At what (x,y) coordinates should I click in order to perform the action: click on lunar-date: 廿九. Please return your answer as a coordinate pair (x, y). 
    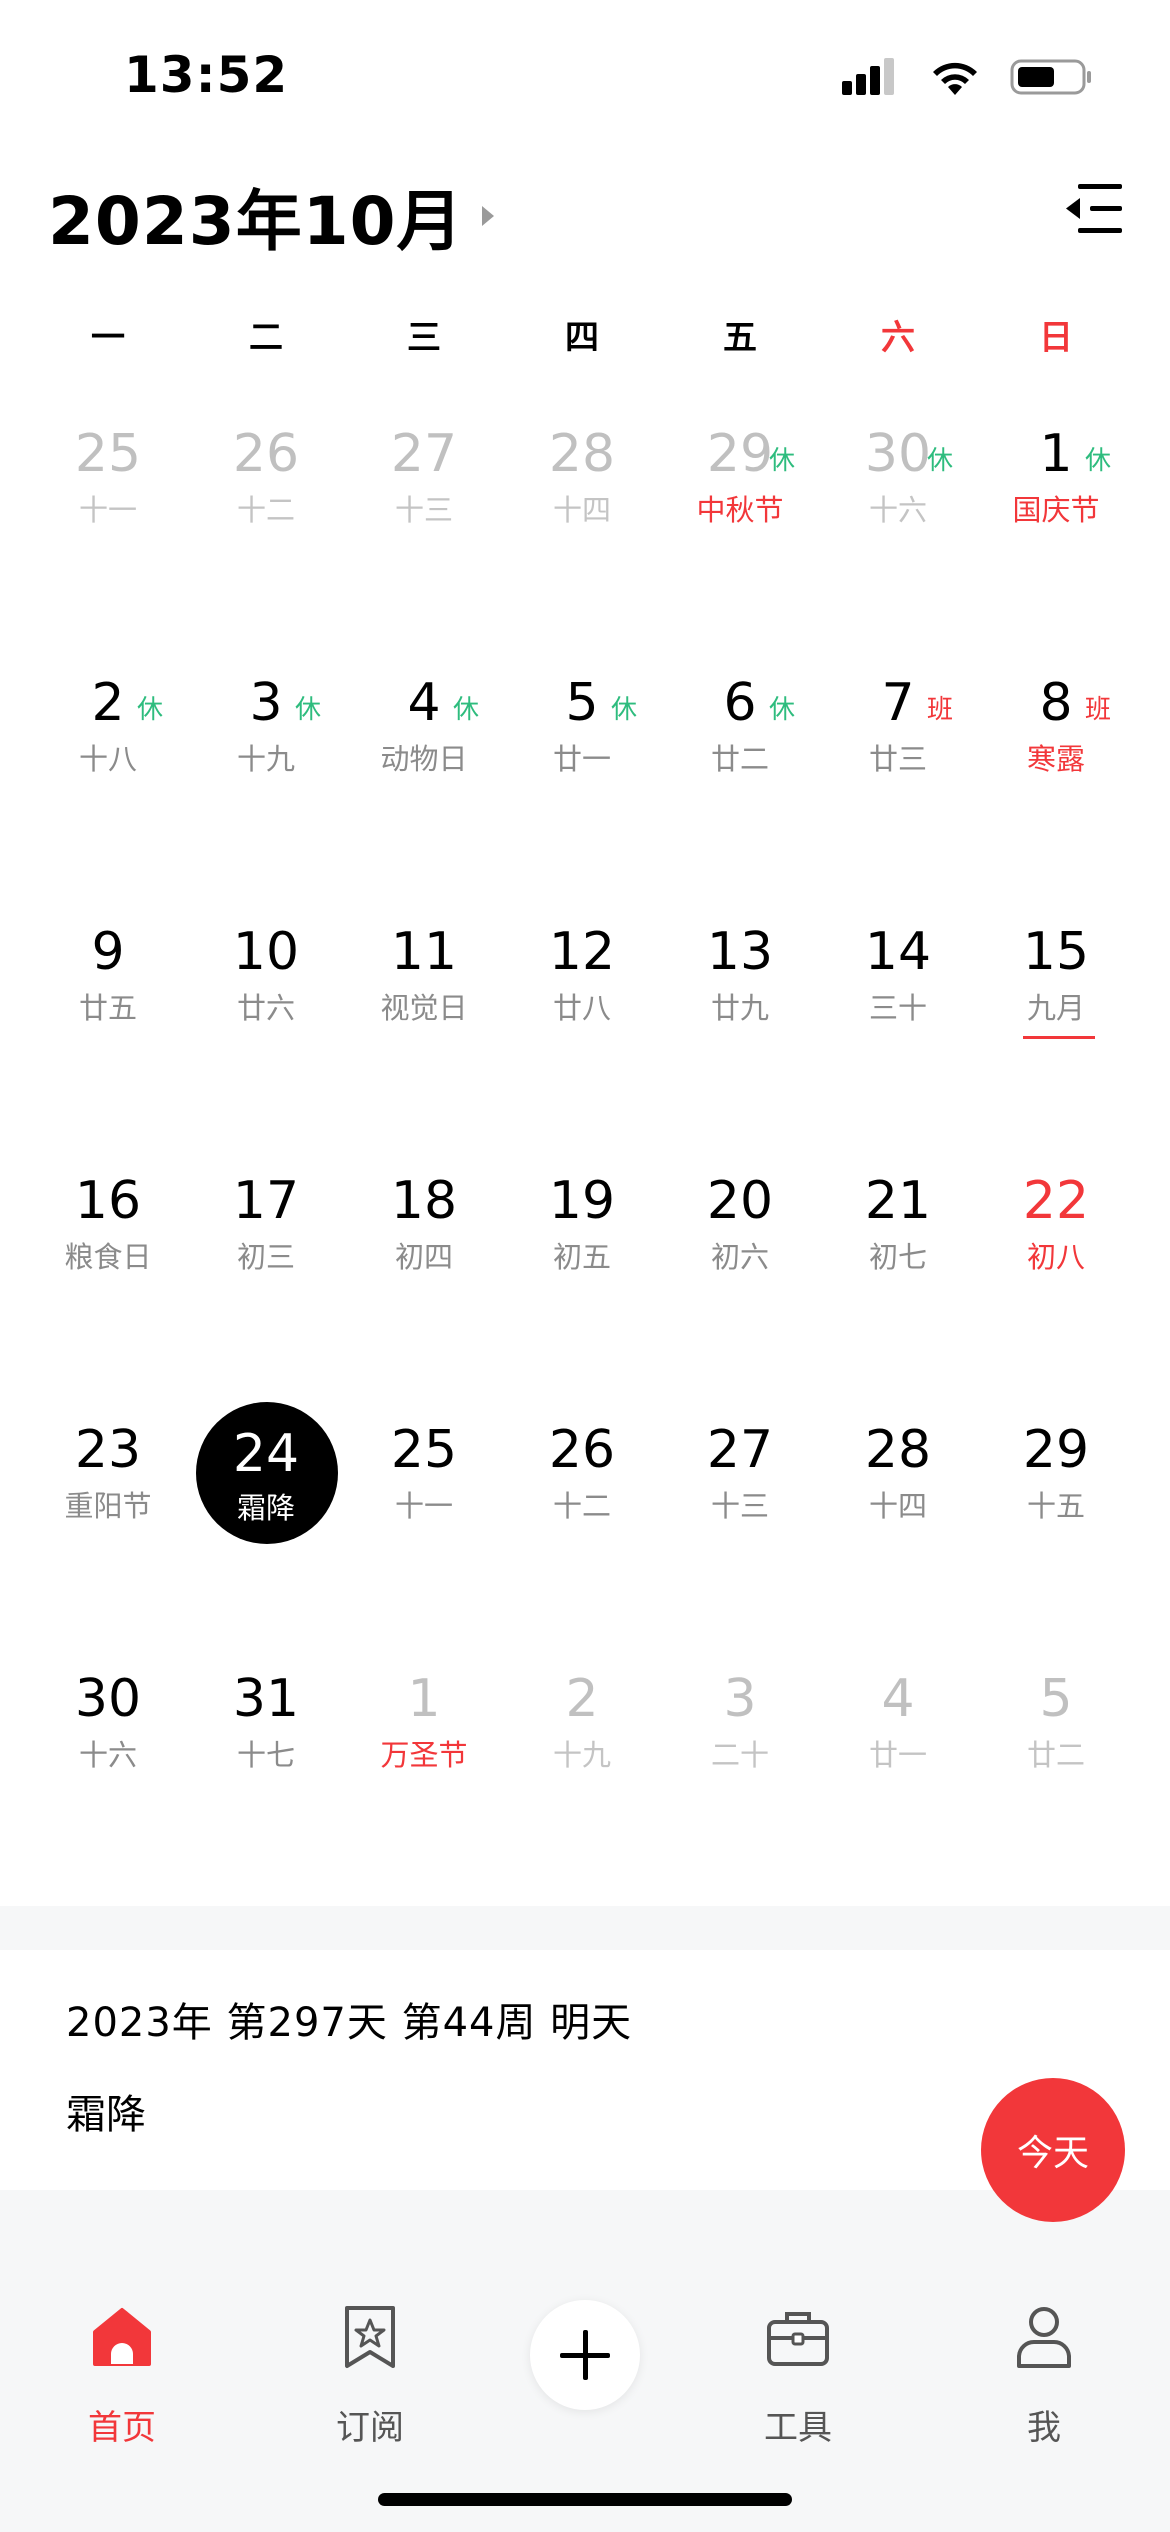
    Looking at the image, I should click on (739, 1008).